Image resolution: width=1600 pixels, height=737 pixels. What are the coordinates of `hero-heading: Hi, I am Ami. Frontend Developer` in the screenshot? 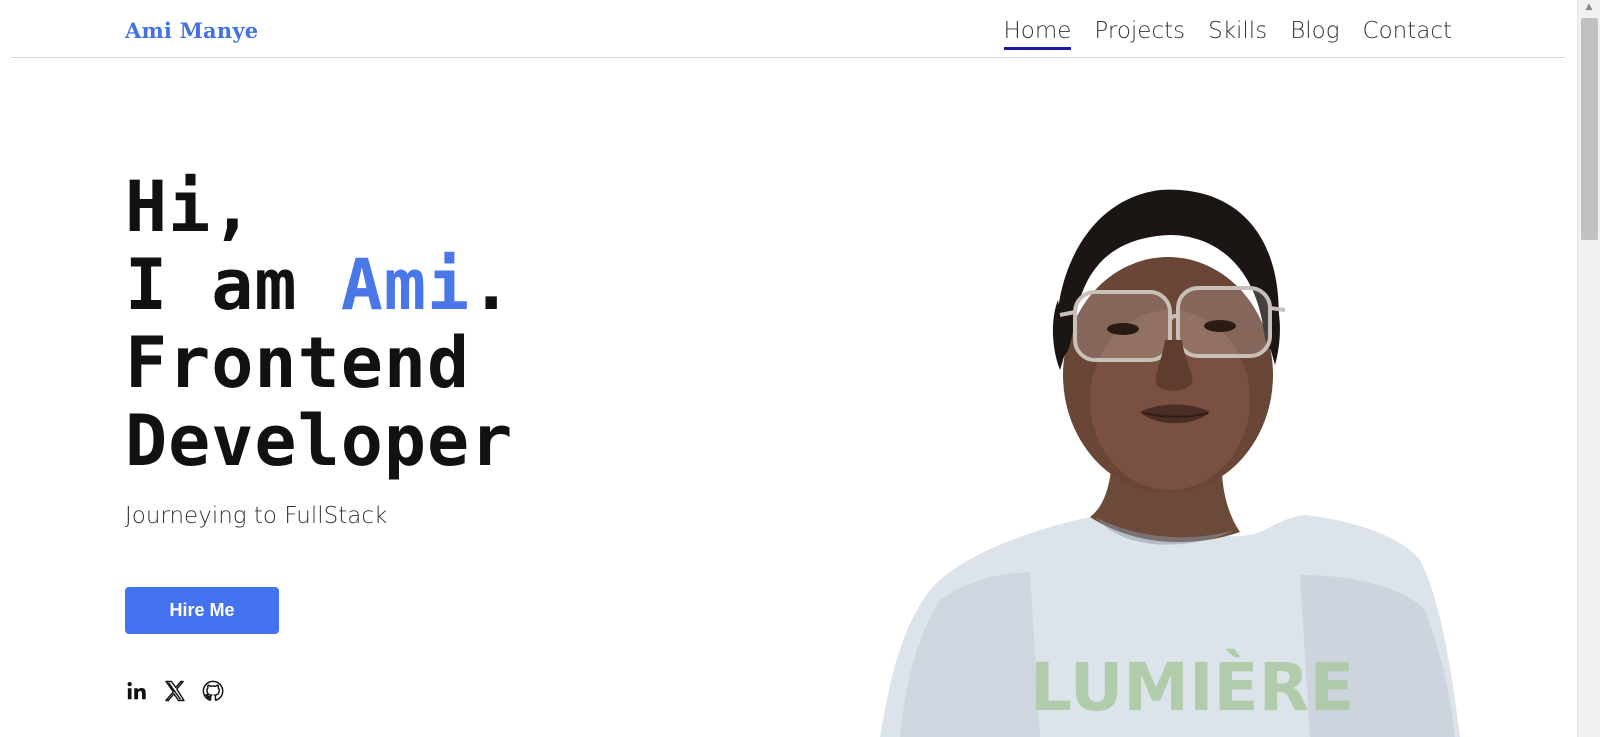 It's located at (319, 324).